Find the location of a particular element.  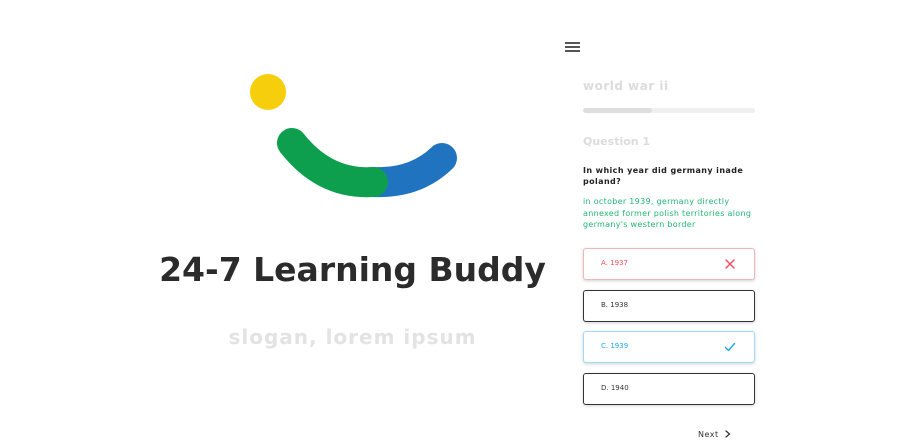

next-button-label: Next is located at coordinates (708, 434).